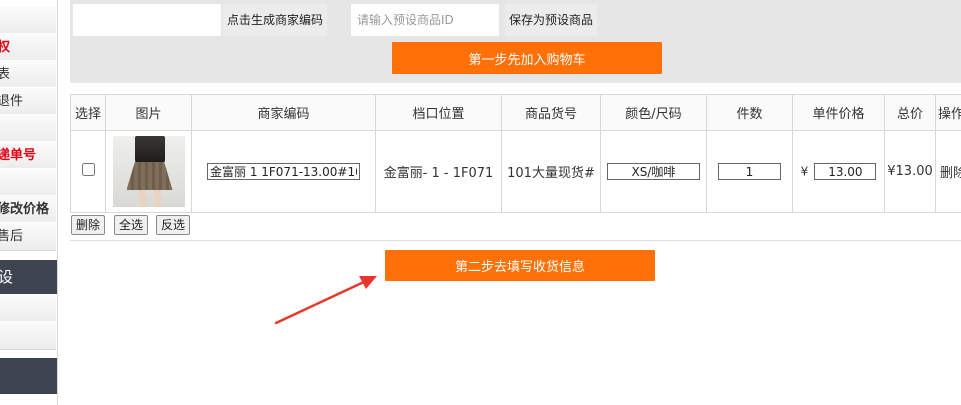 This screenshot has width=961, height=405. What do you see at coordinates (6, 277) in the screenshot?
I see `sidebar-section-label: 设` at bounding box center [6, 277].